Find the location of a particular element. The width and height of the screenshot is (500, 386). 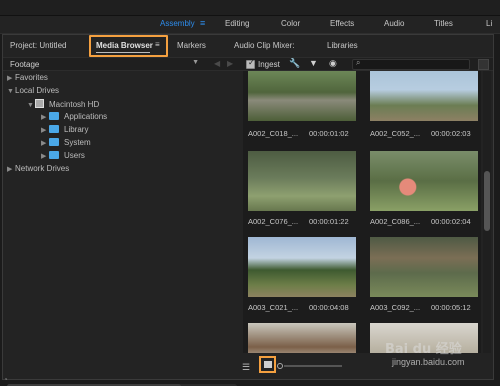

filter-icon: ▼ is located at coordinates (313, 63).